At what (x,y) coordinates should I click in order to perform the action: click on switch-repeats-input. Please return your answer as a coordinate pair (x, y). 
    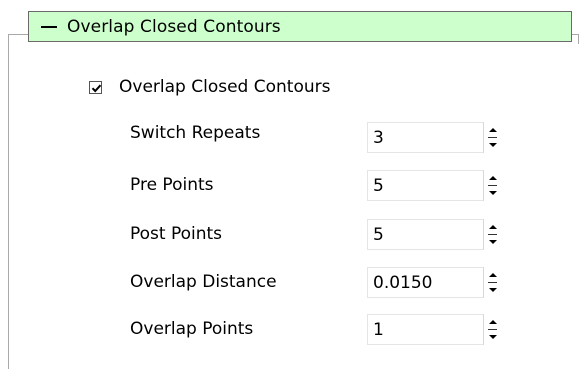
    Looking at the image, I should click on (425, 137).